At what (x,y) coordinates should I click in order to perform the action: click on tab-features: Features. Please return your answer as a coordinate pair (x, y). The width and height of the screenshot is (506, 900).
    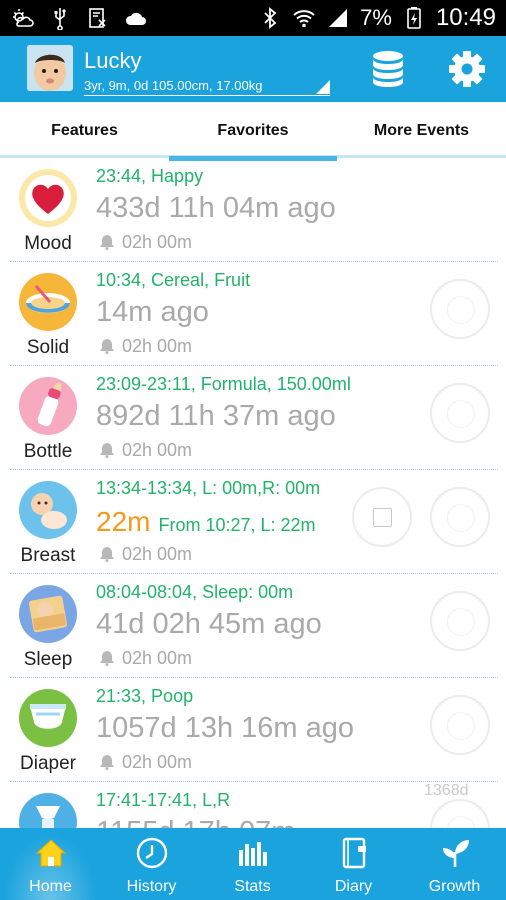
    Looking at the image, I should click on (84, 130).